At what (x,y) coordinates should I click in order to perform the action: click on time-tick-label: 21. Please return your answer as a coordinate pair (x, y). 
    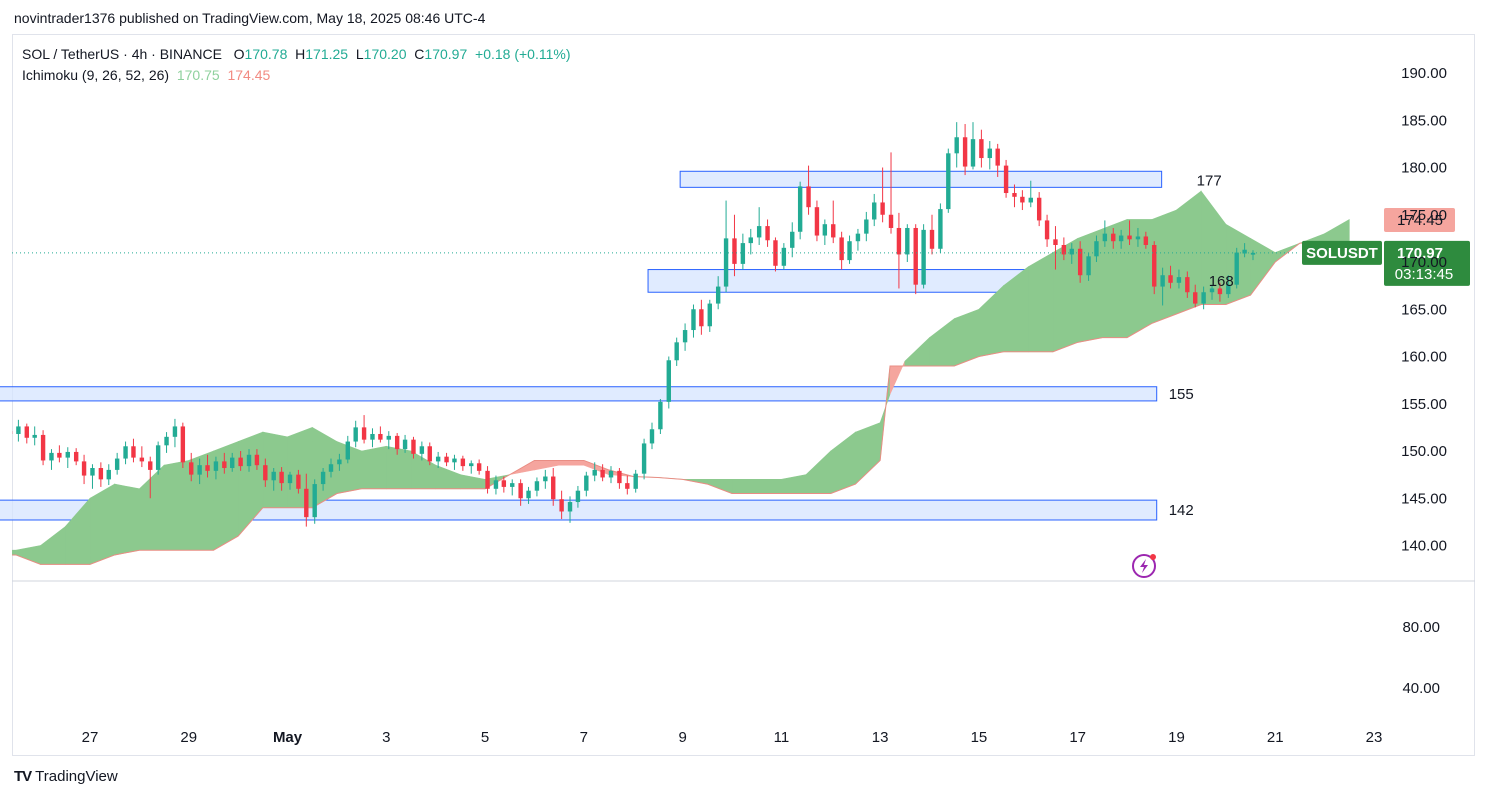
    Looking at the image, I should click on (1275, 737).